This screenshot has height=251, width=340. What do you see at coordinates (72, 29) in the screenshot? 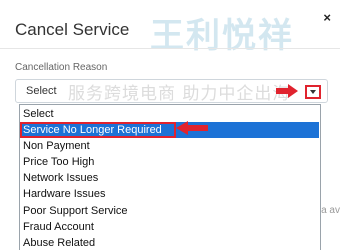
I see `modal-title: Cancel Service` at bounding box center [72, 29].